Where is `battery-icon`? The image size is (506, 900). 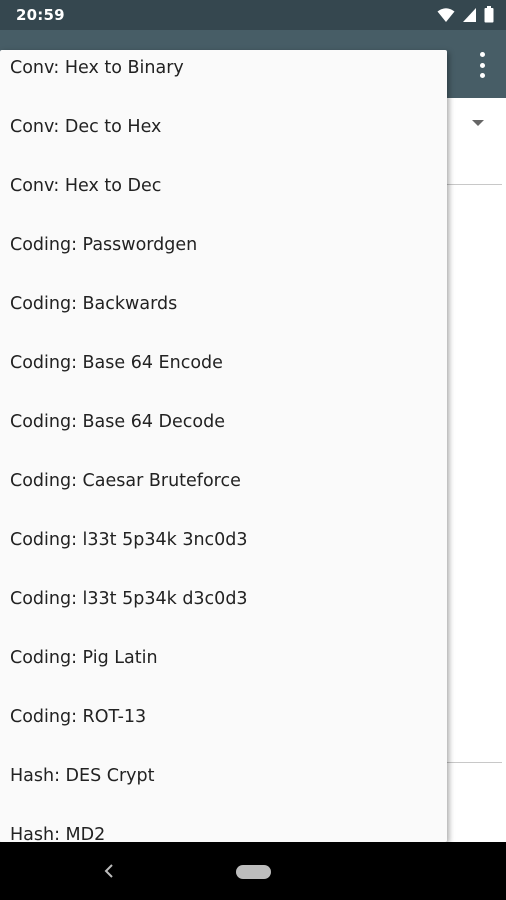 battery-icon is located at coordinates (489, 14).